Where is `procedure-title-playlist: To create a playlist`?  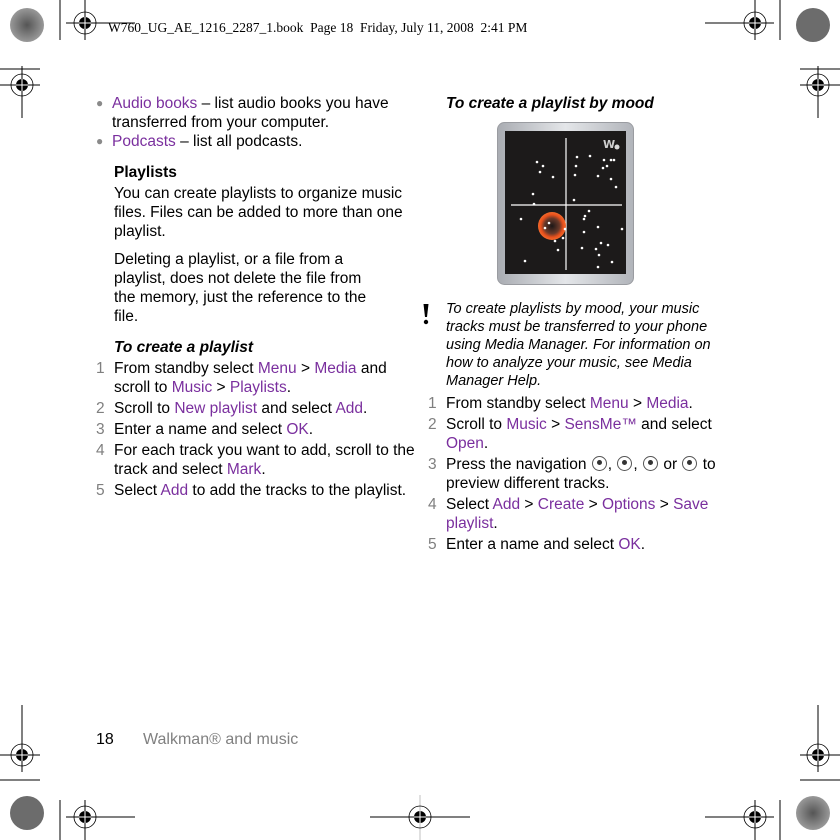 procedure-title-playlist: To create a playlist is located at coordinates (183, 347).